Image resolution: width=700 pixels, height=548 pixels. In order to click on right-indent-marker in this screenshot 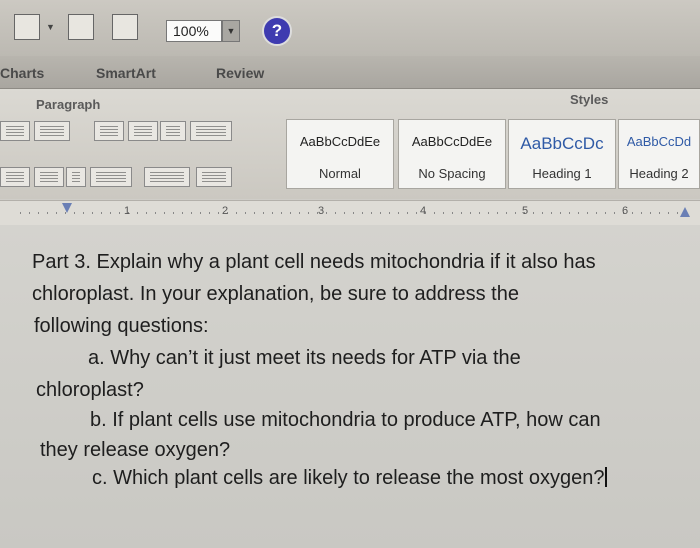, I will do `click(685, 212)`.